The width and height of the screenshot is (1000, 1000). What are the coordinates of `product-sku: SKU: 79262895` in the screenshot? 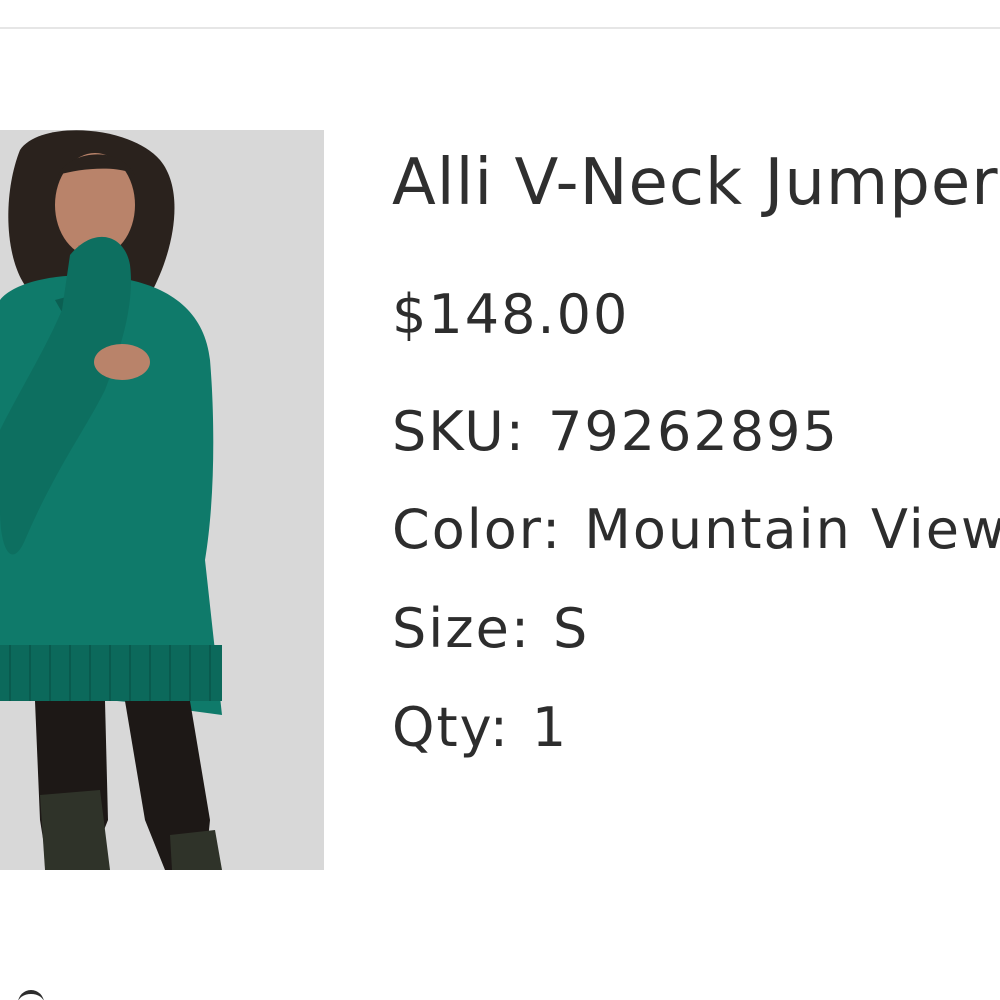 It's located at (615, 432).